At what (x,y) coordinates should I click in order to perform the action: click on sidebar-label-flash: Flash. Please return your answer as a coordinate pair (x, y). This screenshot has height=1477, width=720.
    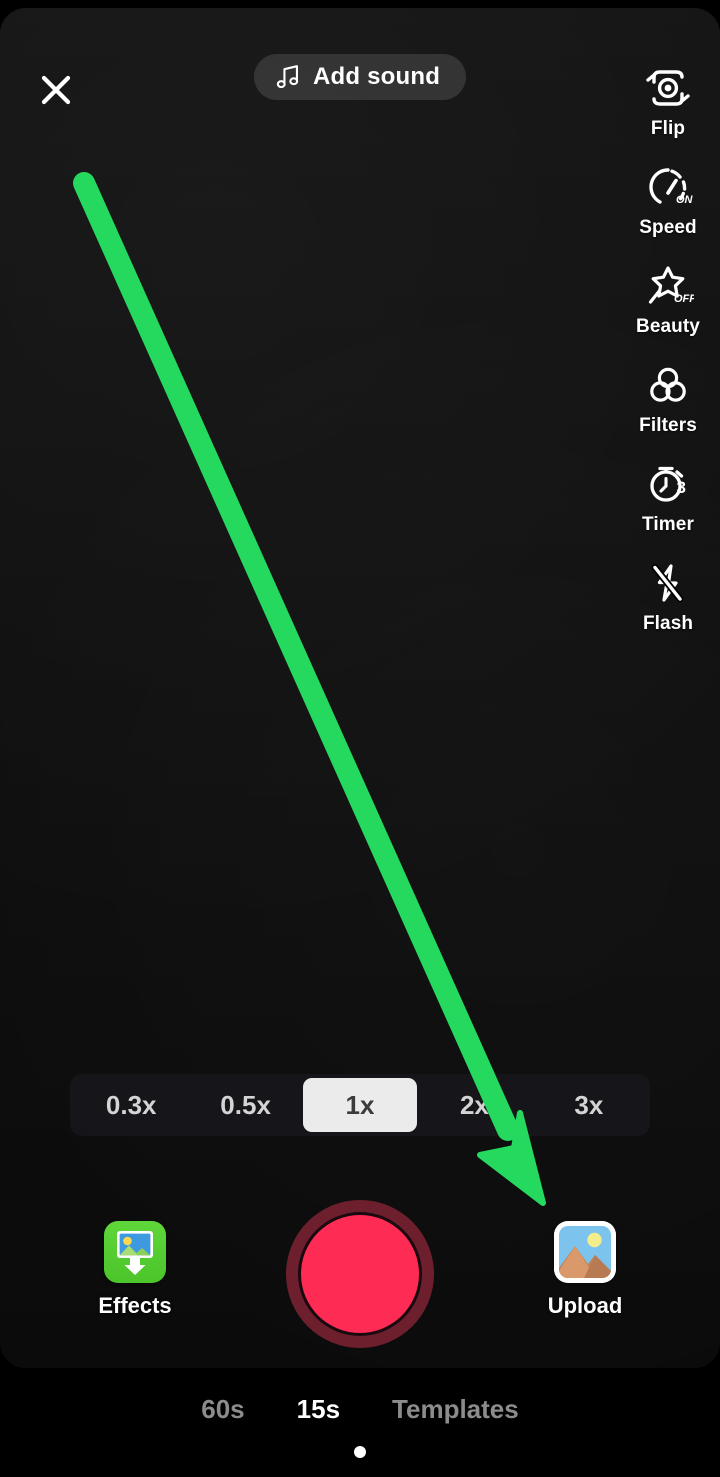
    Looking at the image, I should click on (668, 623).